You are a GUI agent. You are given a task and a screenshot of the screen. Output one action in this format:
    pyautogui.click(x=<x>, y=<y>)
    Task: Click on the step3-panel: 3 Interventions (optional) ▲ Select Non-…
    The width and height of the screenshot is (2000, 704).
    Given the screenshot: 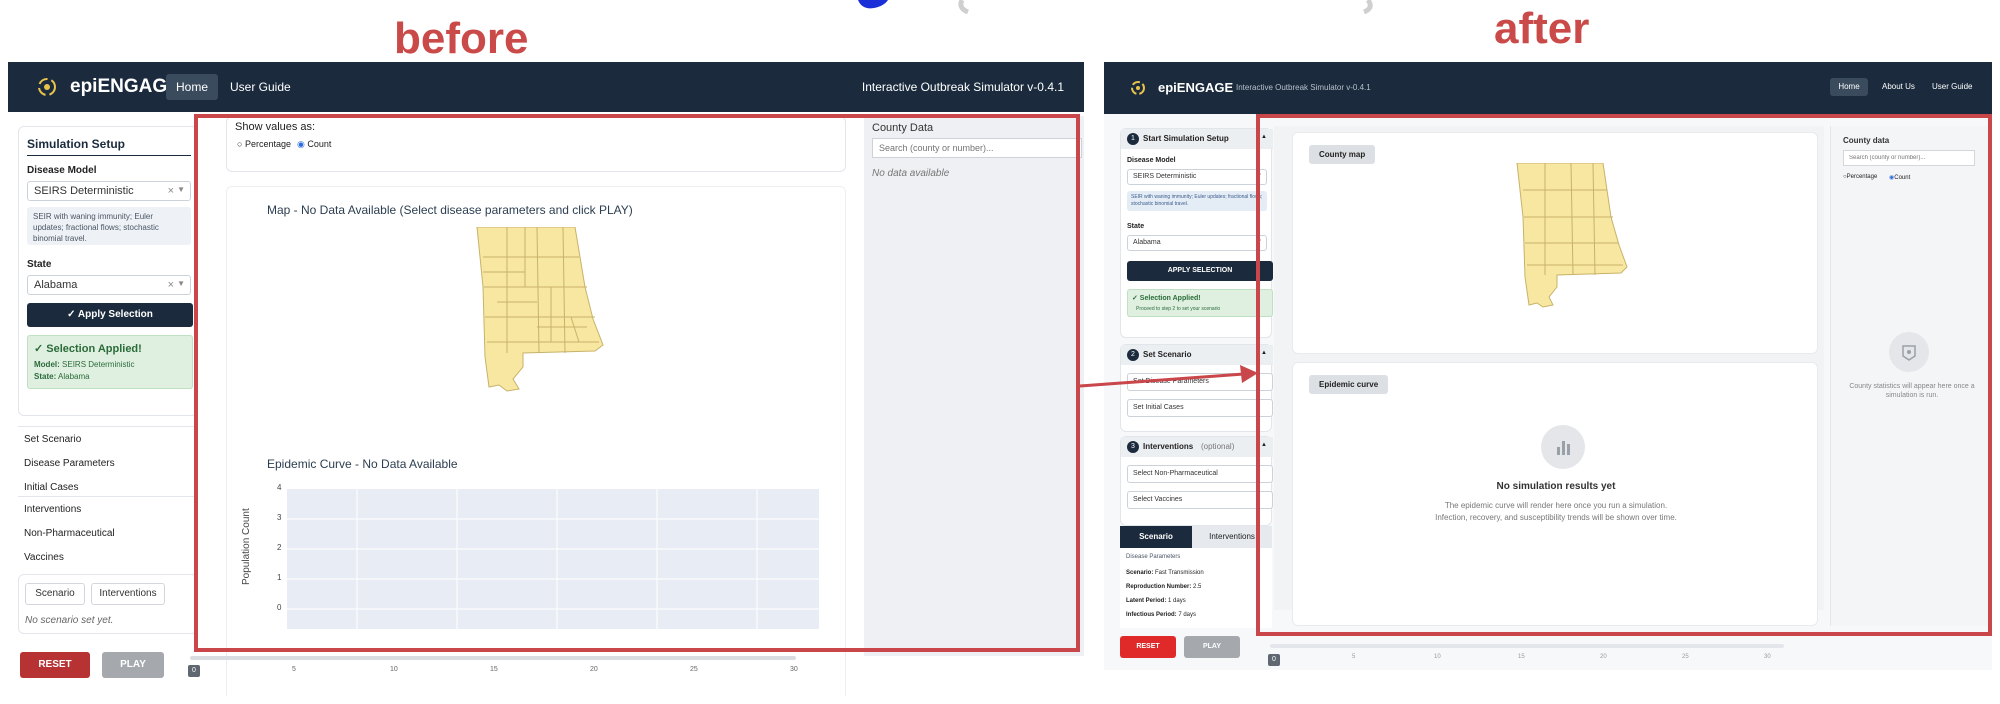 What is the action you would take?
    pyautogui.click(x=1196, y=481)
    